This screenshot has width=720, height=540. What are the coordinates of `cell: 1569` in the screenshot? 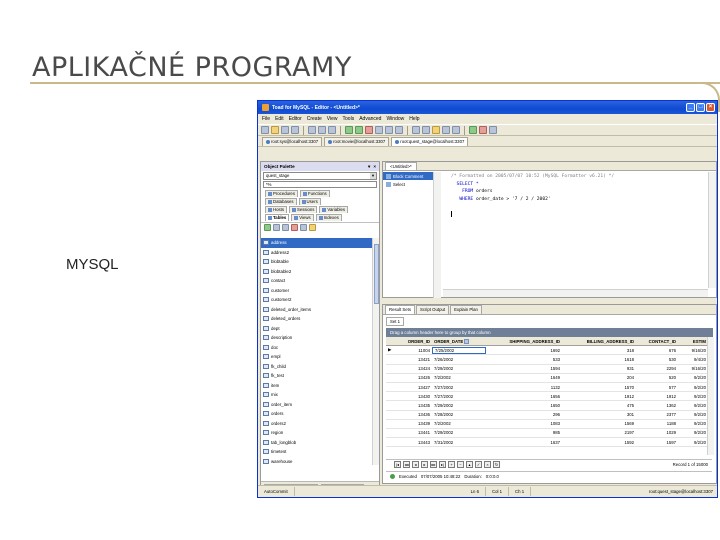 It's located at (599, 423).